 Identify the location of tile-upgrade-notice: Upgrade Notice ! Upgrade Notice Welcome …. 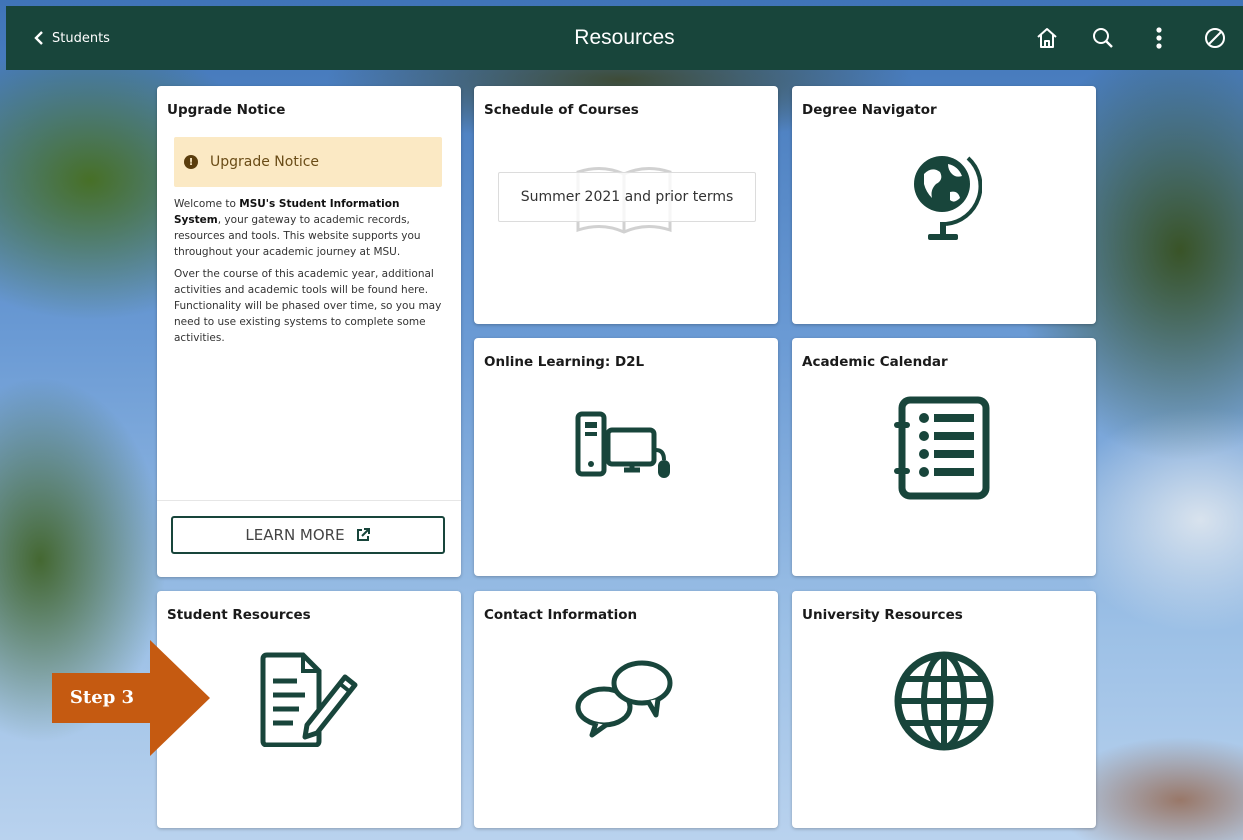
(309, 331).